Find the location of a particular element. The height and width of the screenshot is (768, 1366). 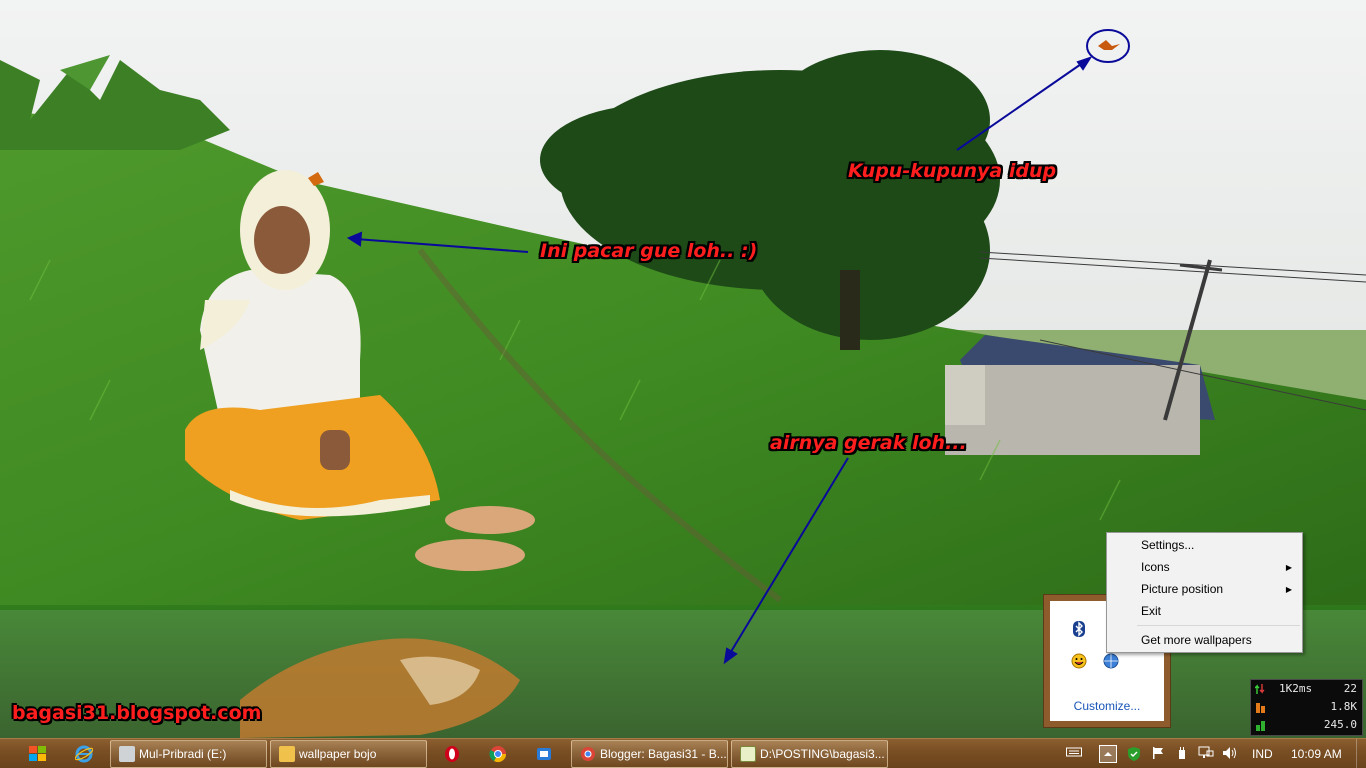

performance-widget: 1K2ms 22 1.8K 245.0 is located at coordinates (1306, 707).